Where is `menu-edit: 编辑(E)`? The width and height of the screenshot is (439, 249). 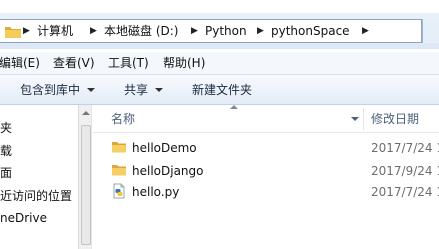
menu-edit: 编辑(E) is located at coordinates (20, 63).